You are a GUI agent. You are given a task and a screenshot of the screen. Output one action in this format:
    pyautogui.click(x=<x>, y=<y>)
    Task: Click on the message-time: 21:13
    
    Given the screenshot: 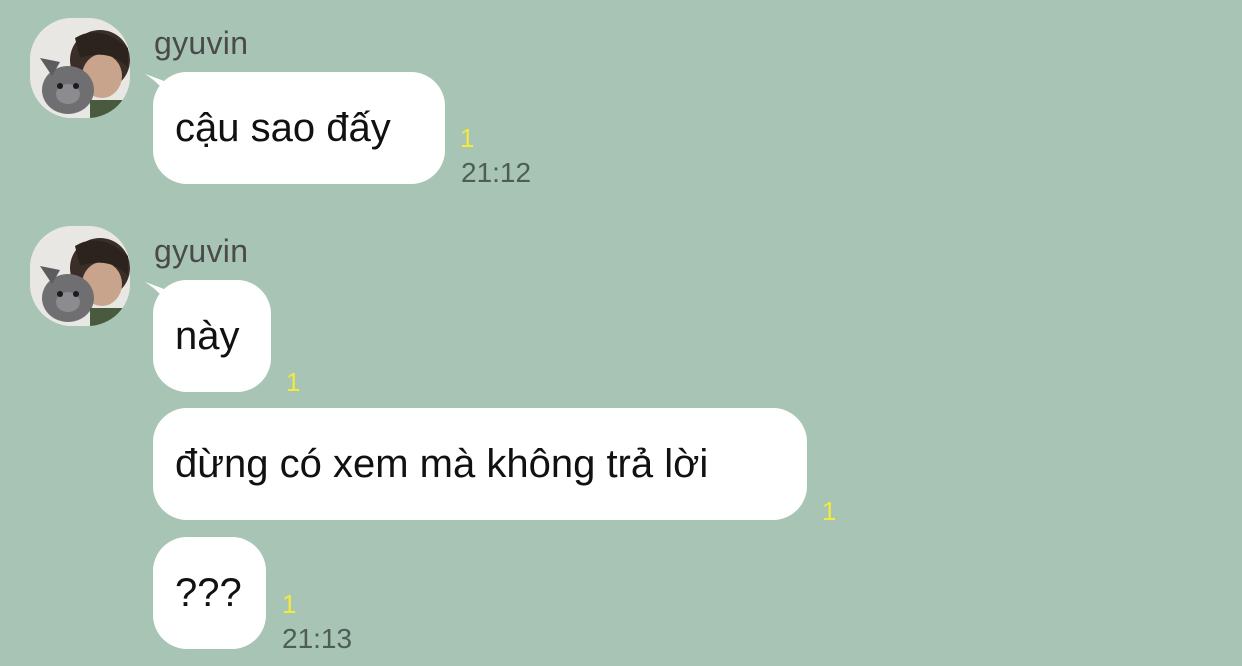 What is the action you would take?
    pyautogui.click(x=317, y=638)
    